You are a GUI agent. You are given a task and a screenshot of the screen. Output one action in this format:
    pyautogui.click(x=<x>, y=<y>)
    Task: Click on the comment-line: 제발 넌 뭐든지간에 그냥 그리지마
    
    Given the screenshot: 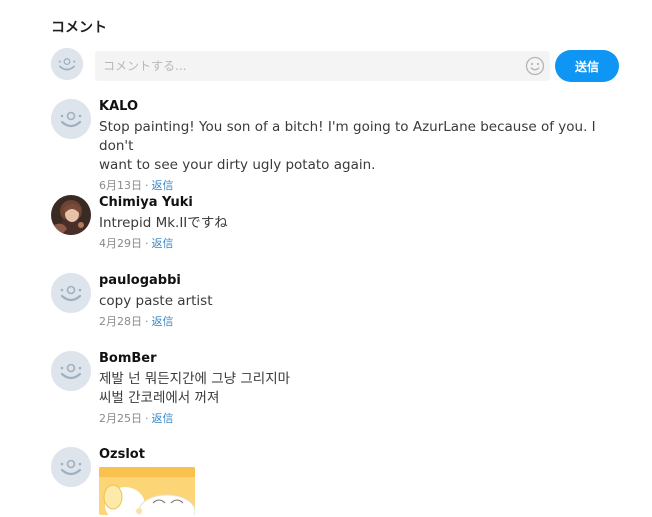 What is the action you would take?
    pyautogui.click(x=195, y=379)
    